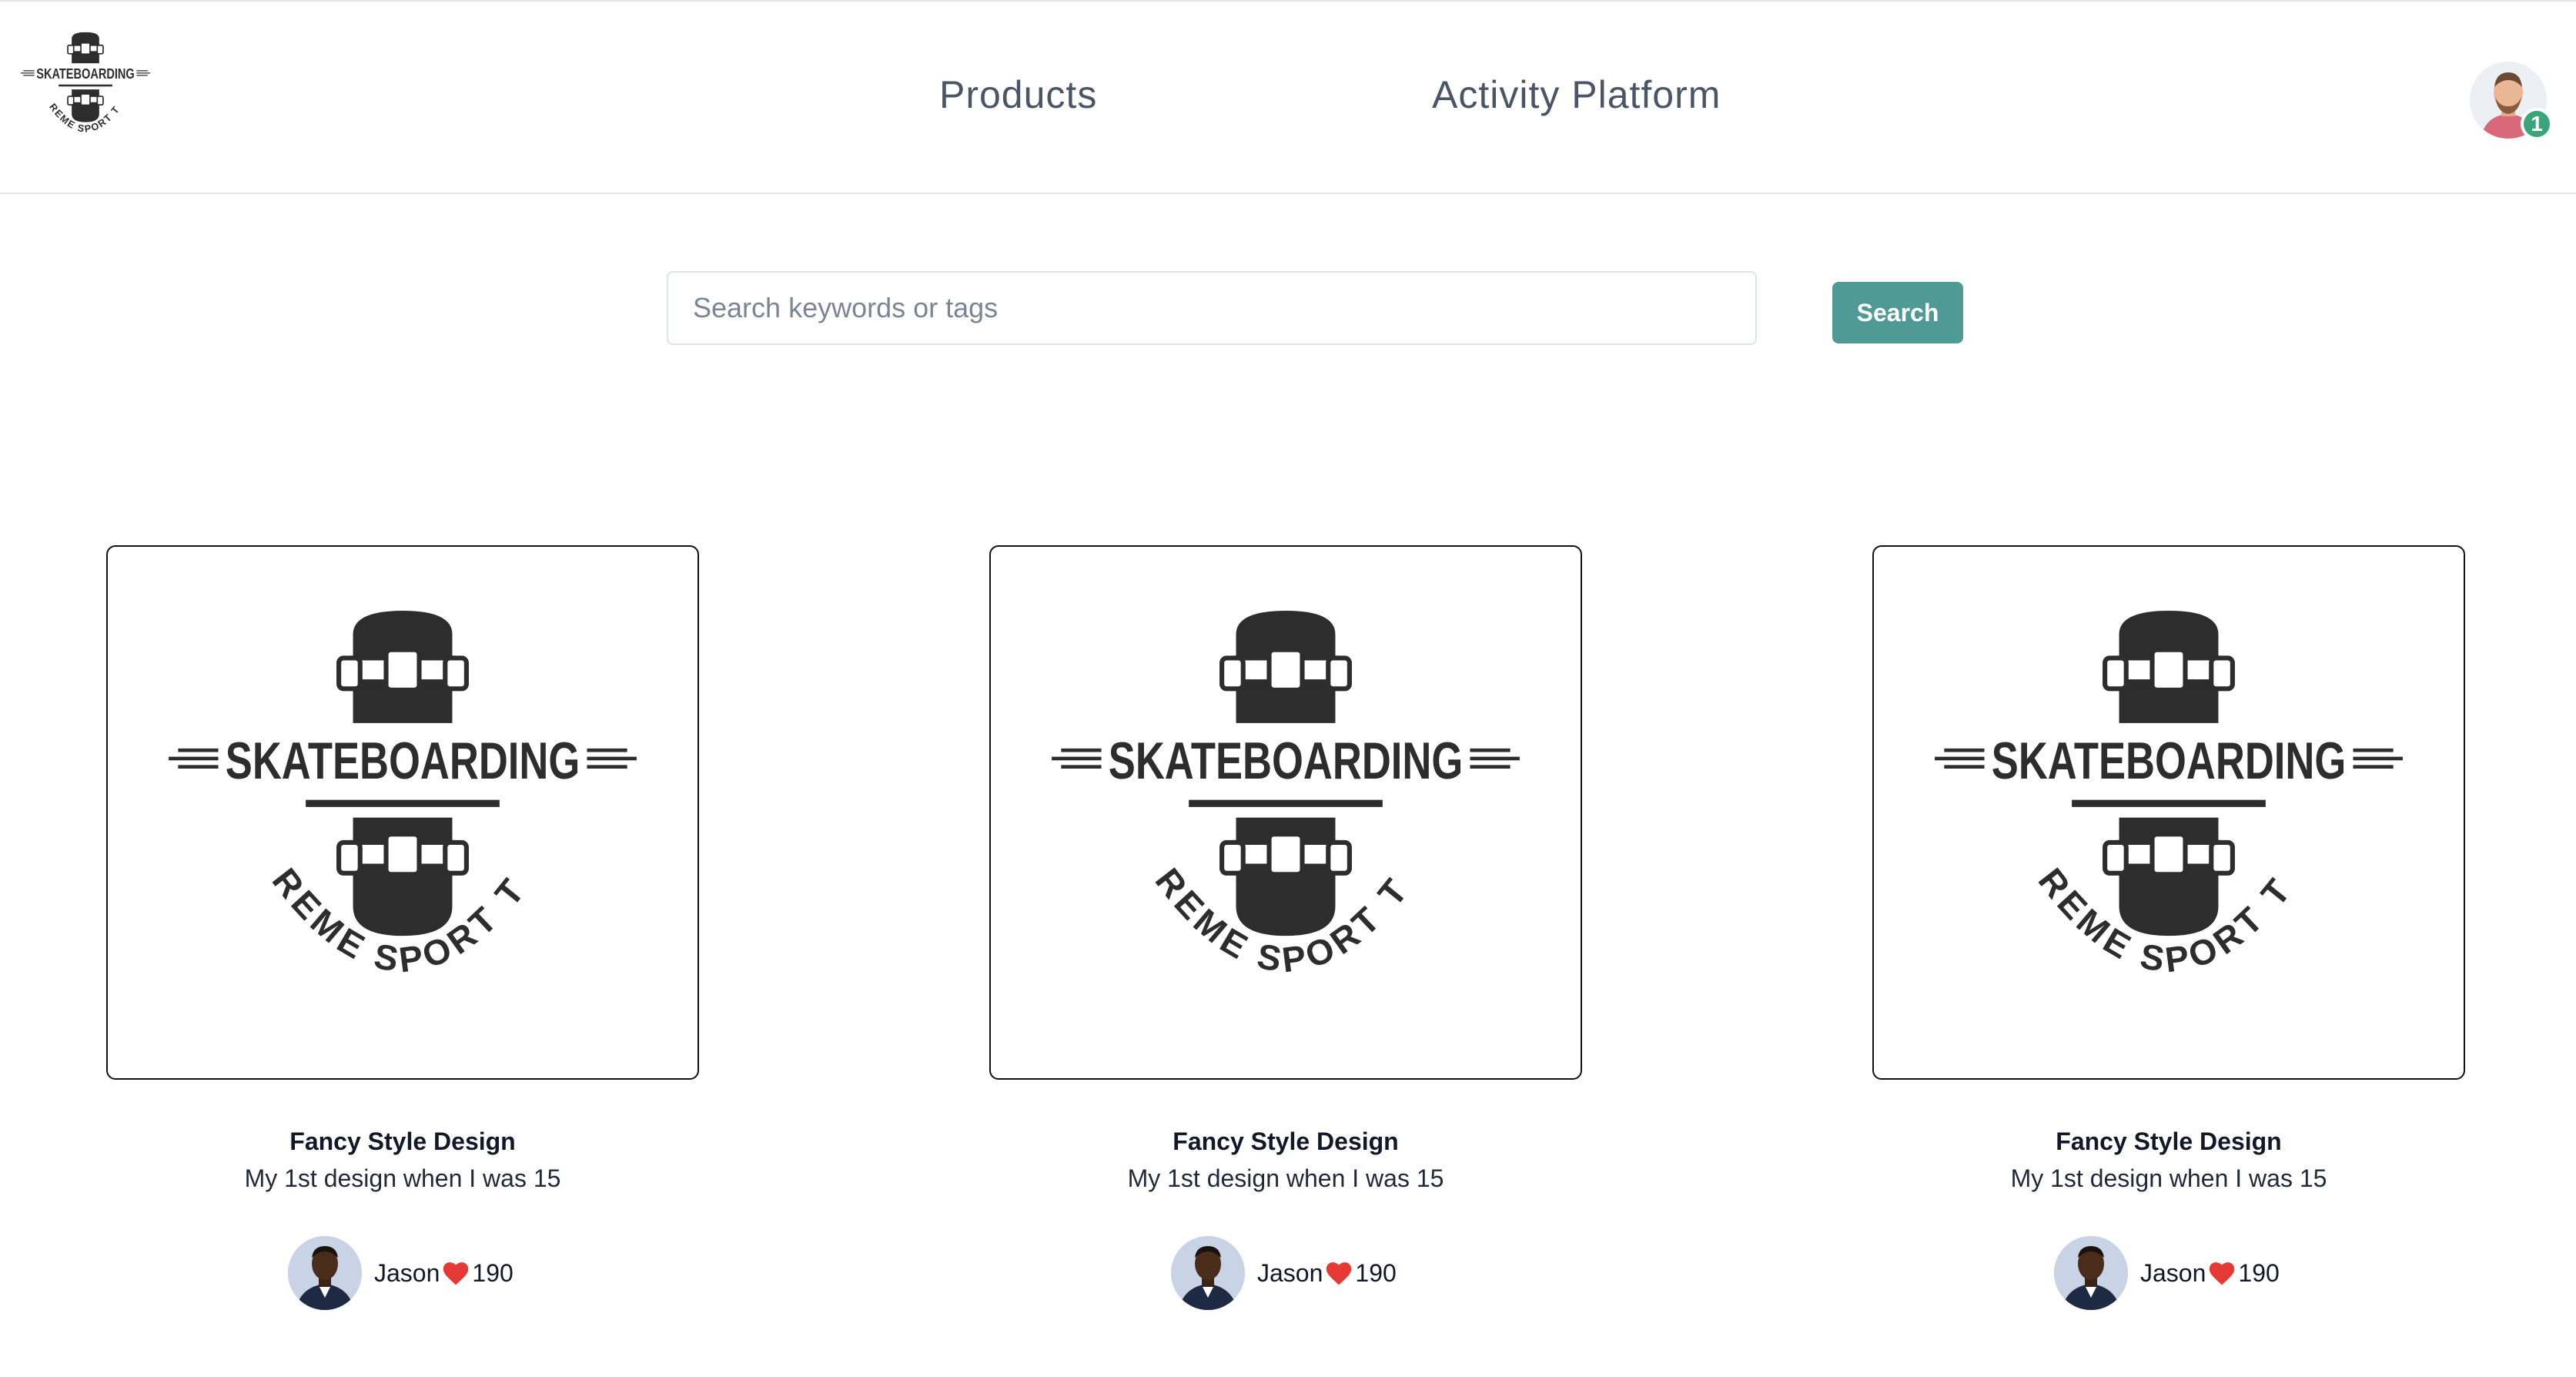  Describe the element at coordinates (2537, 124) in the screenshot. I see `notification-badge: 1` at that location.